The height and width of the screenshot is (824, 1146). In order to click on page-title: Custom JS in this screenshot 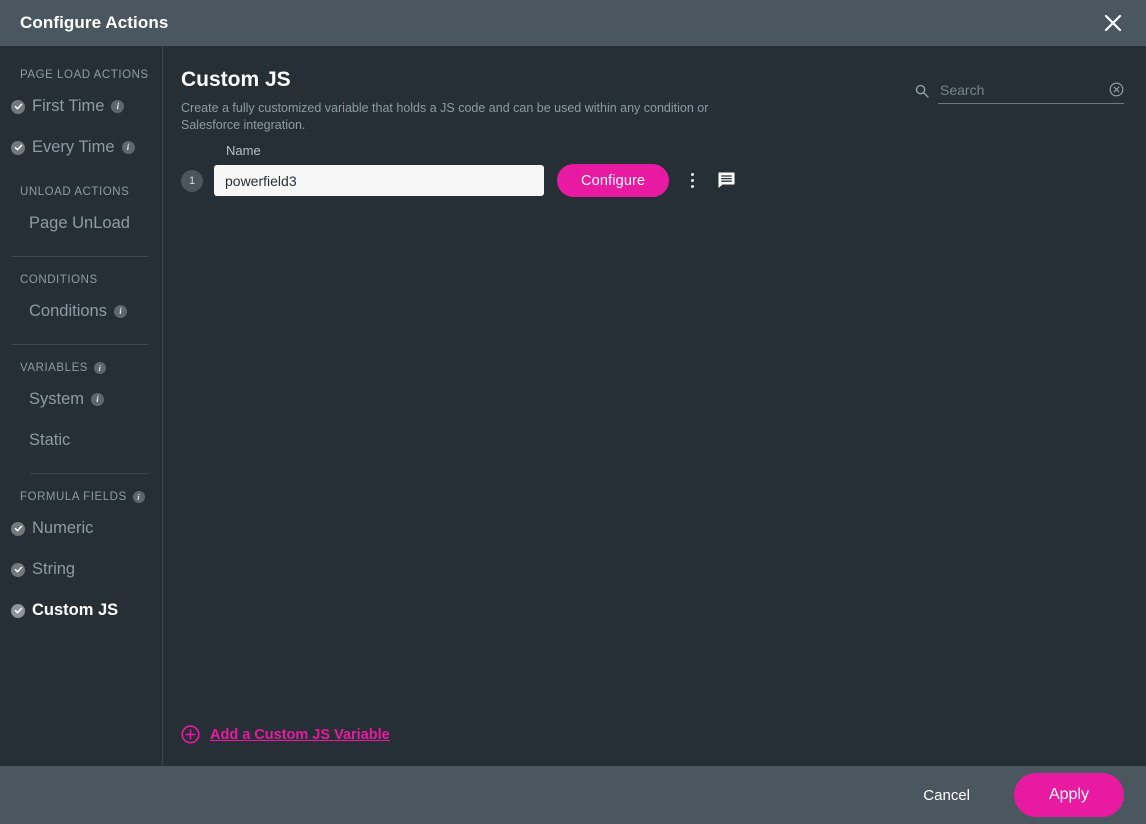, I will do `click(236, 79)`.